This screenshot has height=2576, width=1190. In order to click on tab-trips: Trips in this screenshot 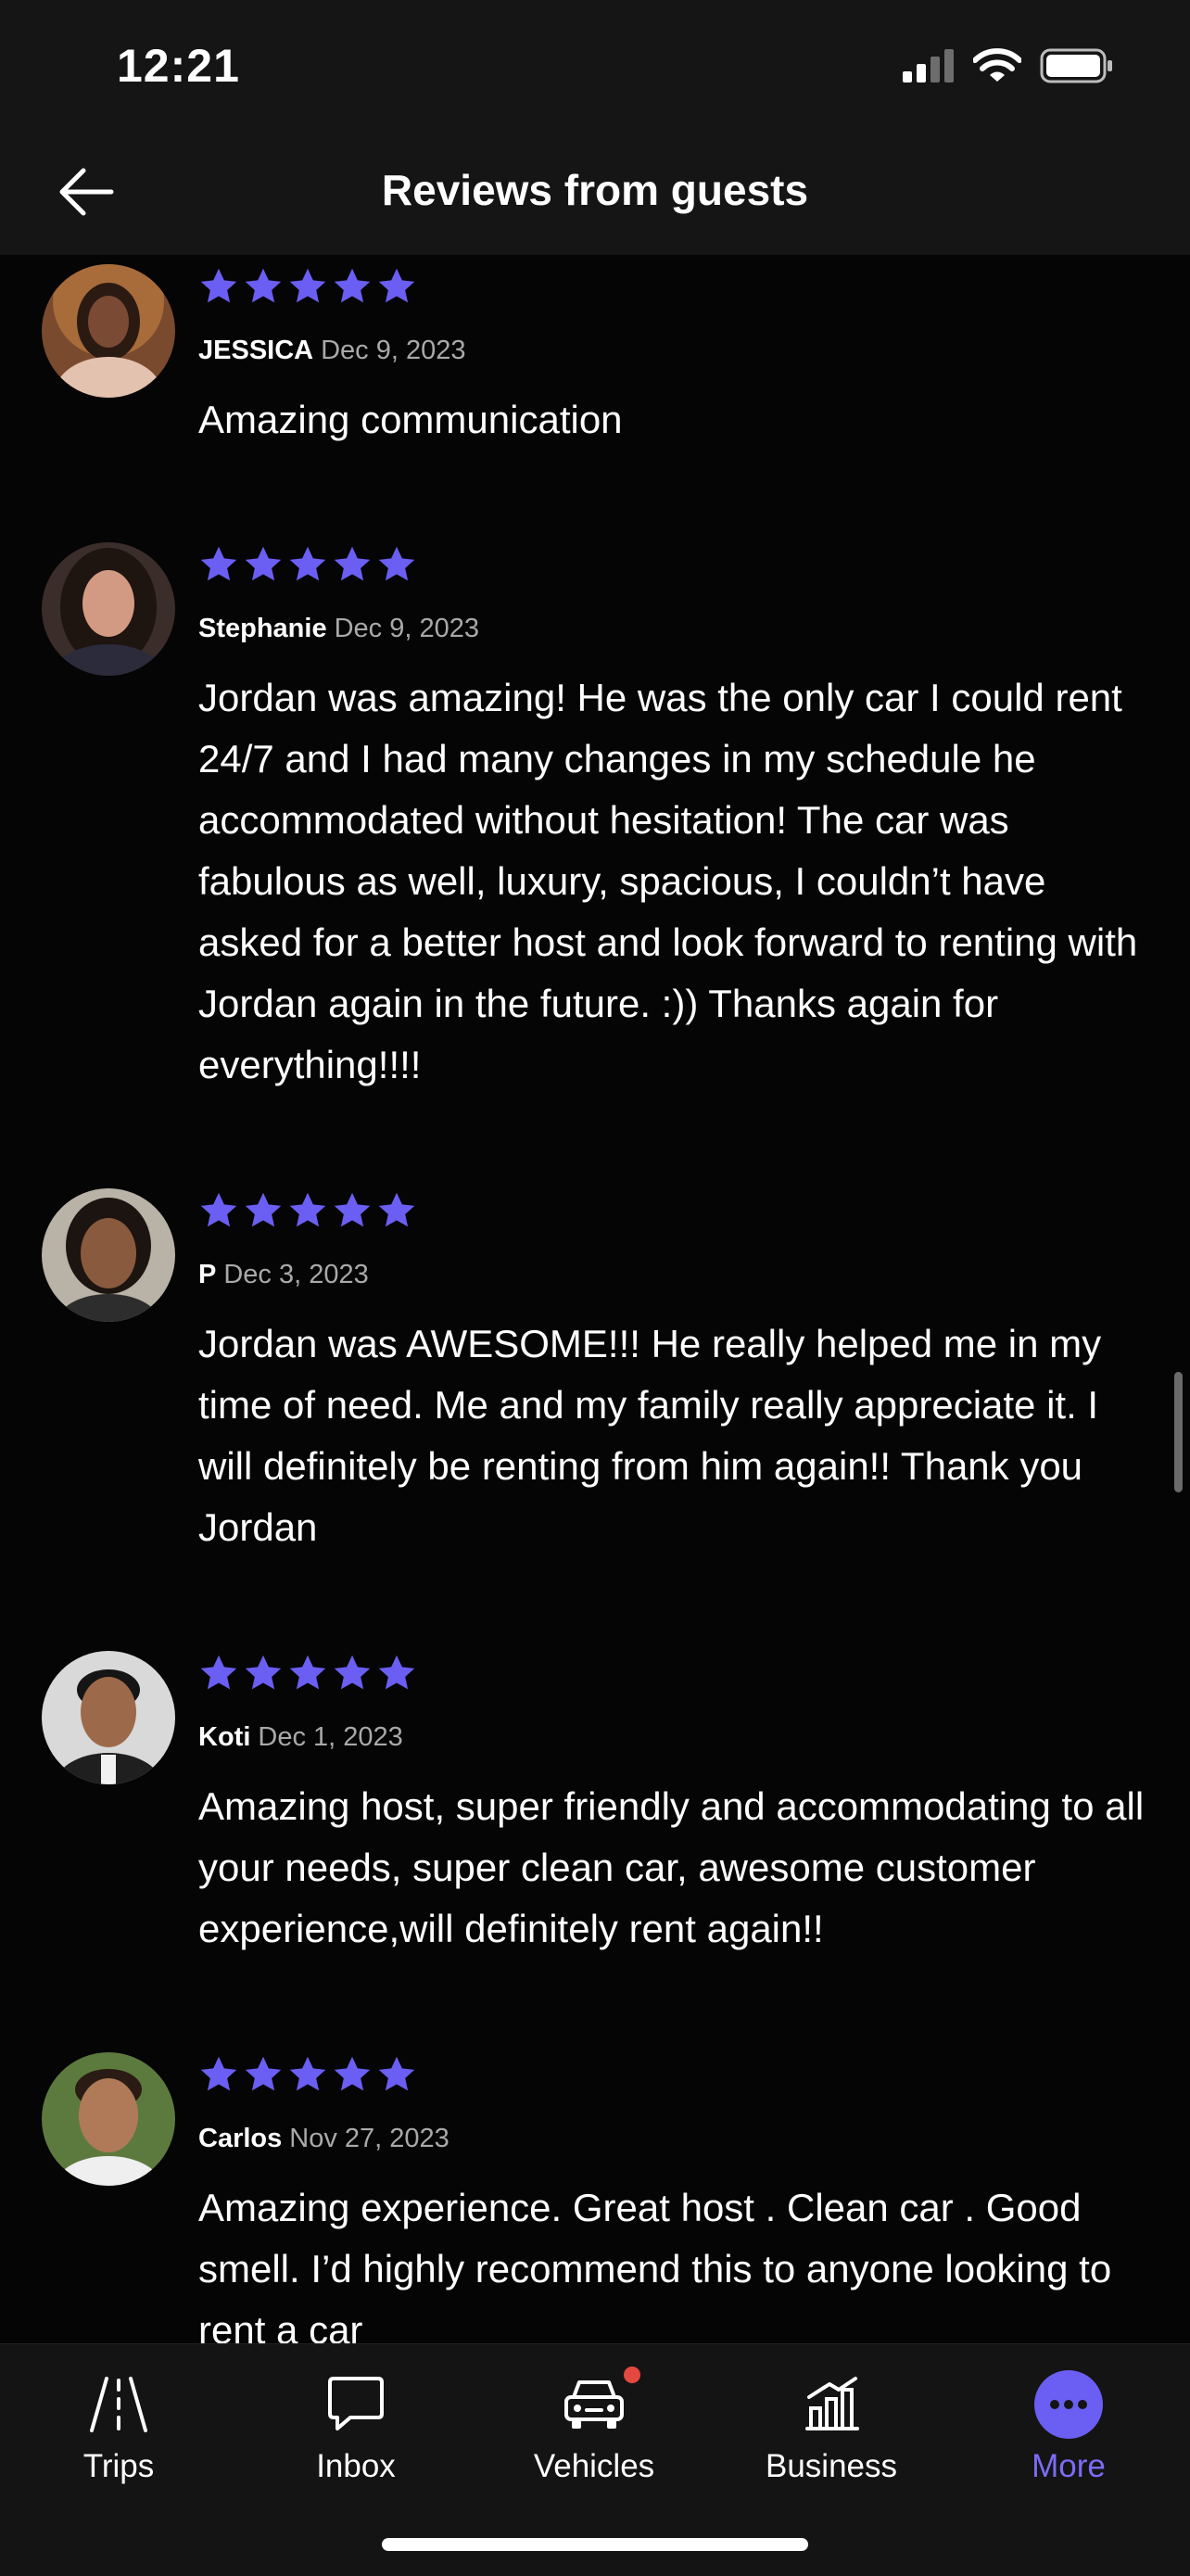, I will do `click(118, 2424)`.